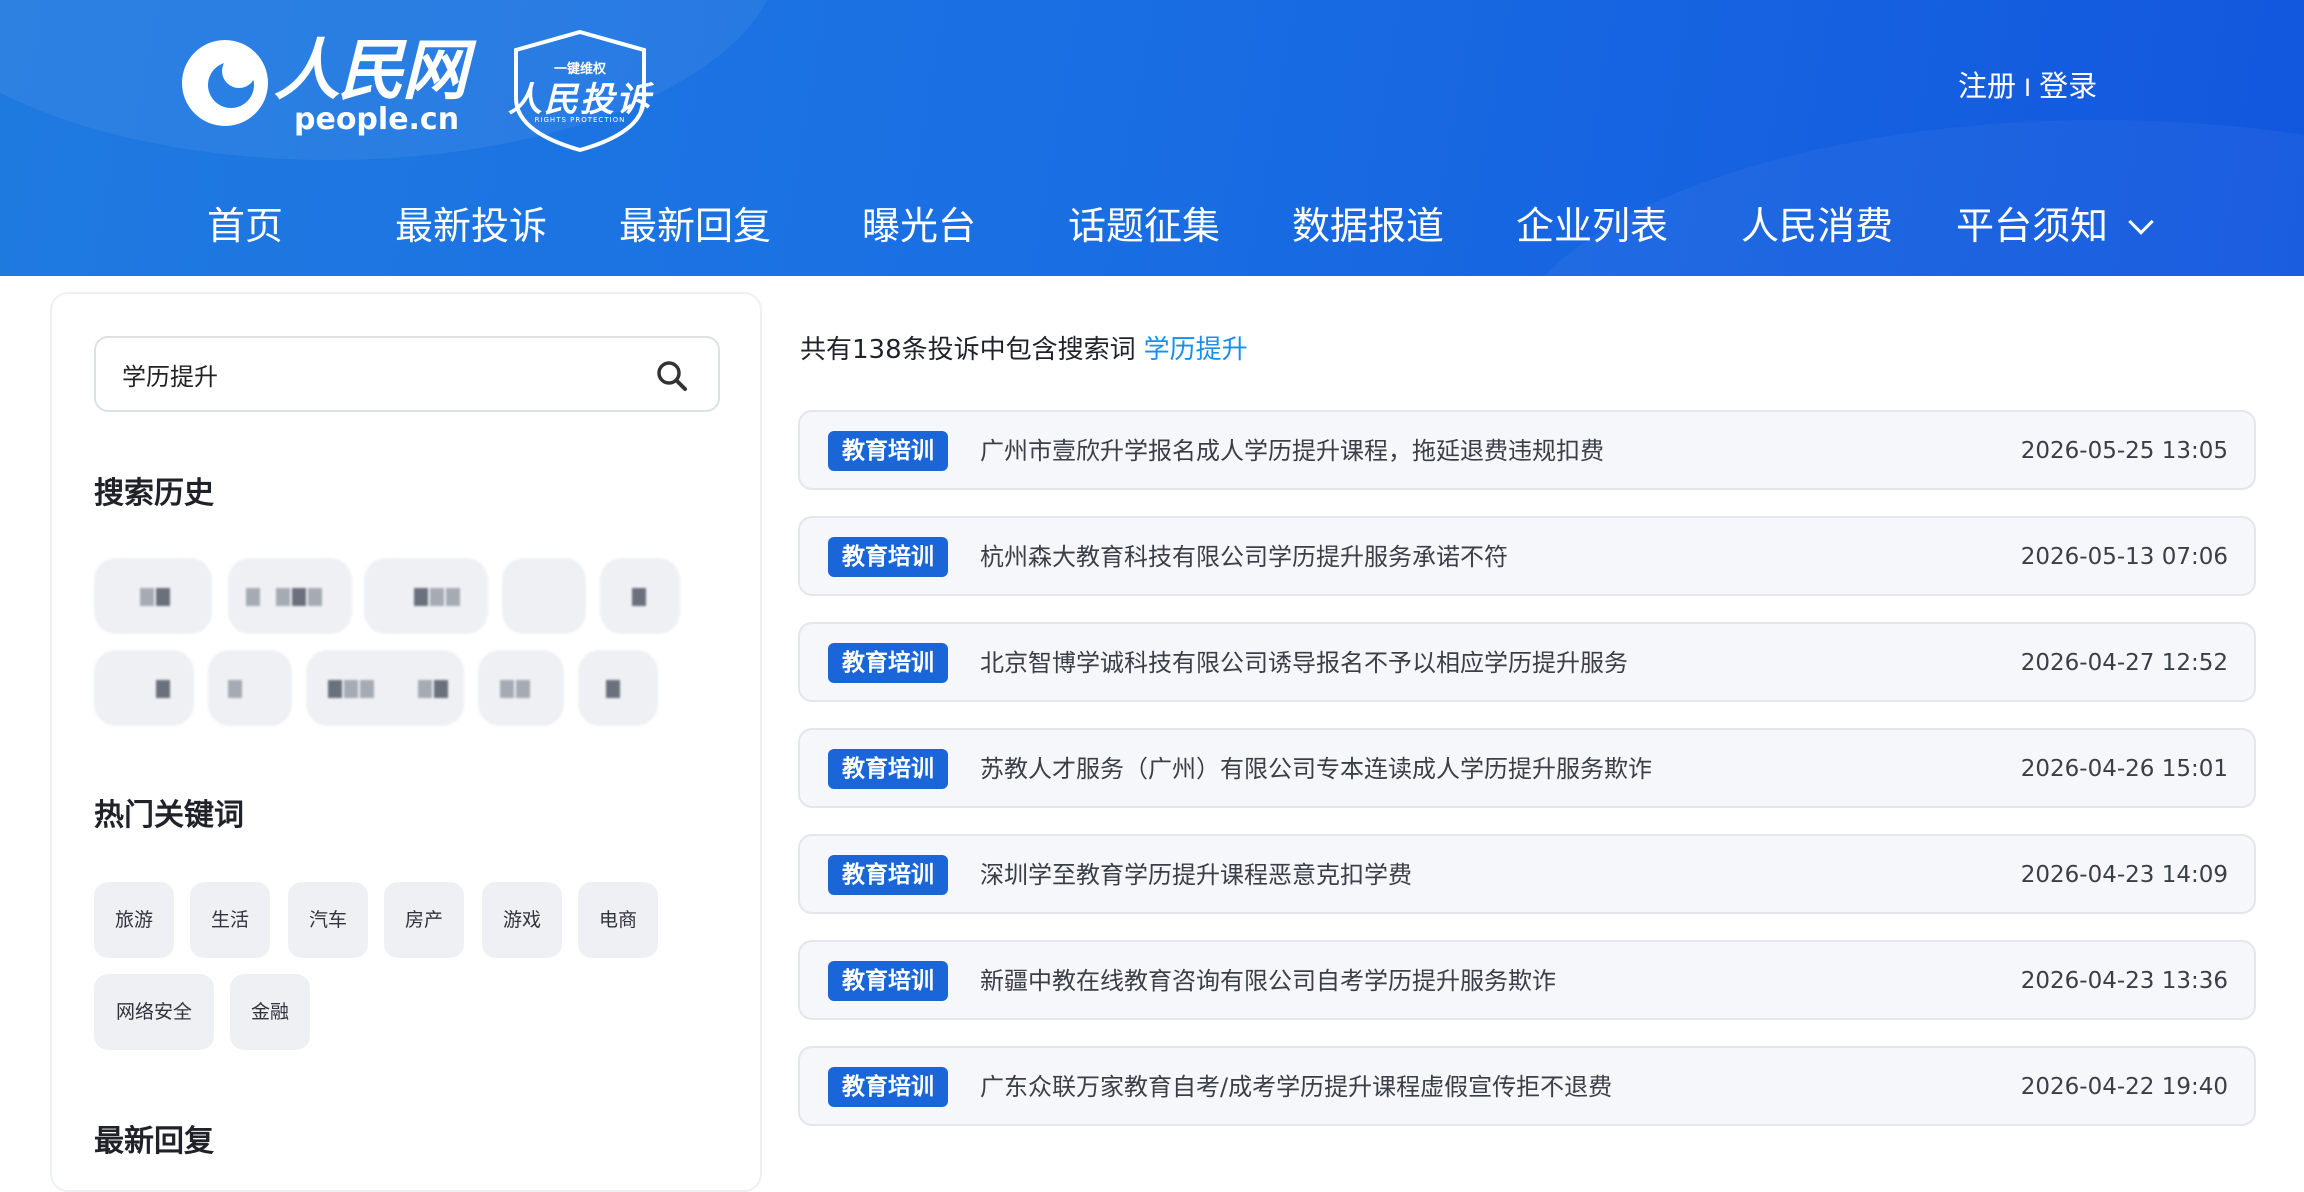 Image resolution: width=2304 pixels, height=1192 pixels. What do you see at coordinates (424, 920) in the screenshot?
I see `keyword-chip-real-estate: 房产` at bounding box center [424, 920].